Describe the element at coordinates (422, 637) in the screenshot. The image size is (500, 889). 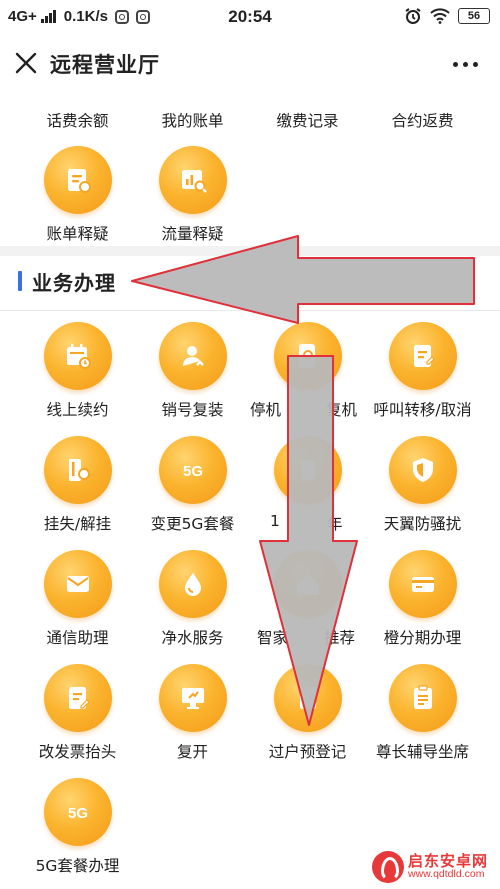
I see `service-label: 橙分期办理` at that location.